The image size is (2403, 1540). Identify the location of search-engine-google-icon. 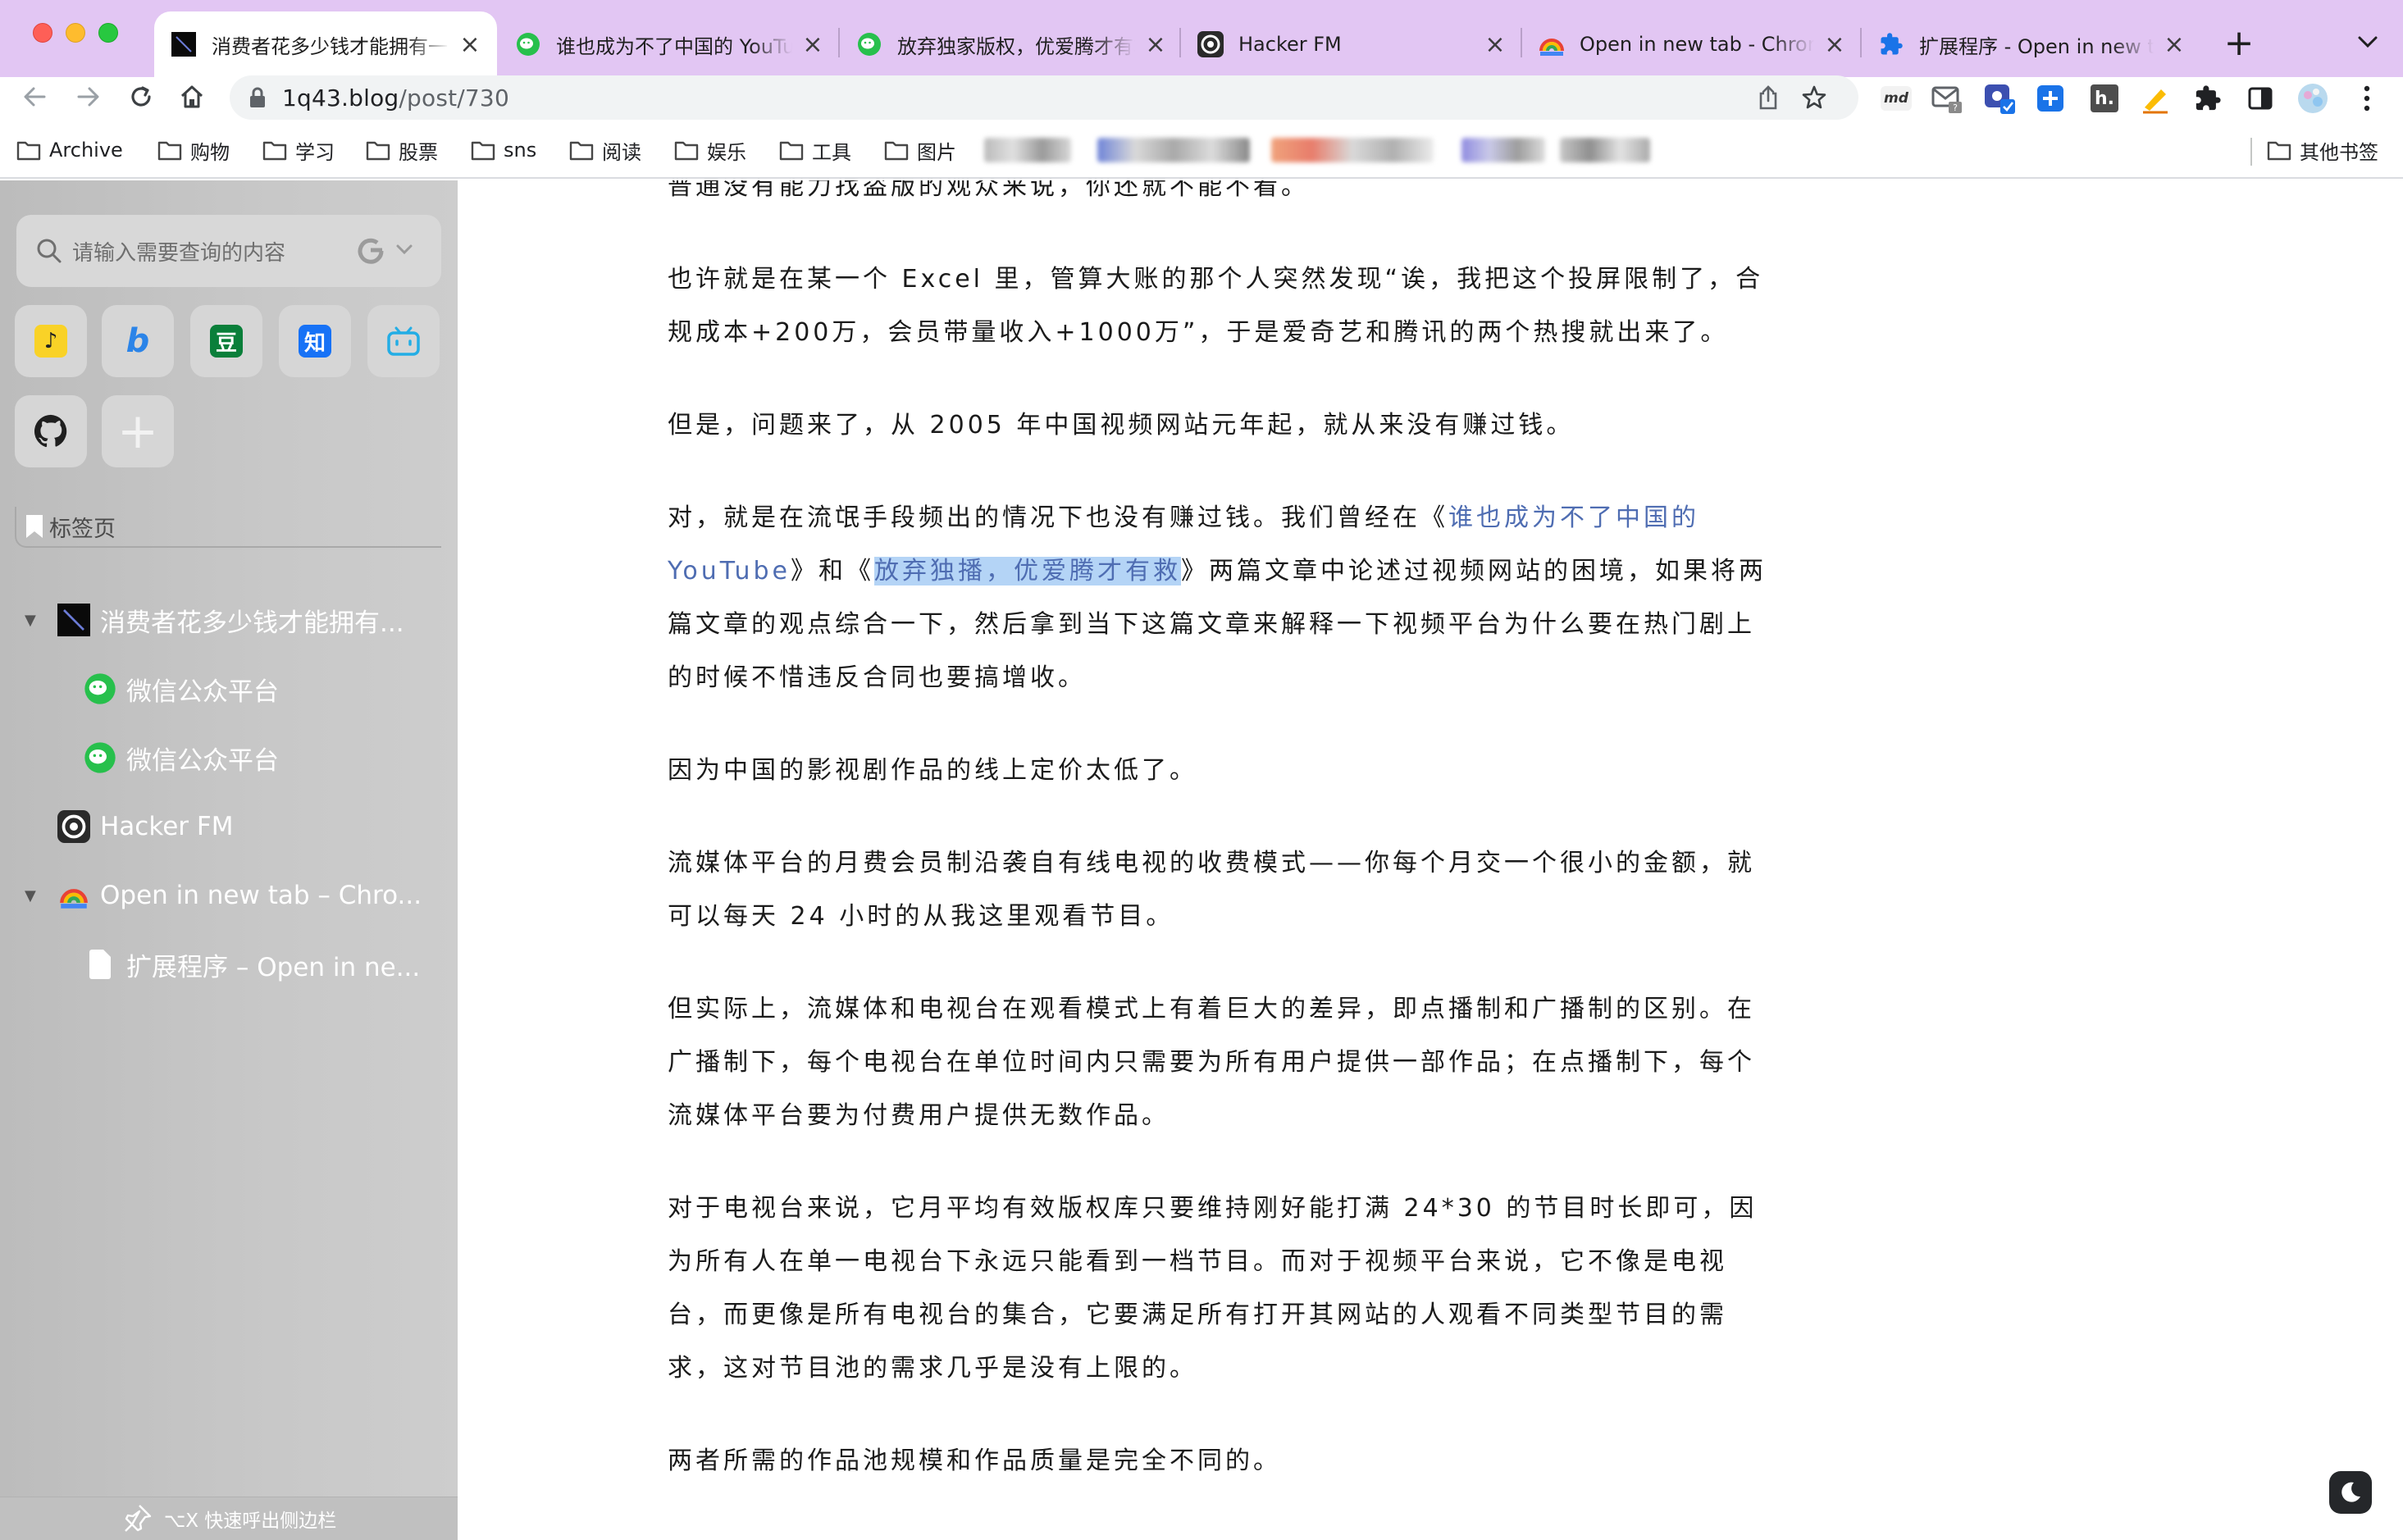
(370, 251).